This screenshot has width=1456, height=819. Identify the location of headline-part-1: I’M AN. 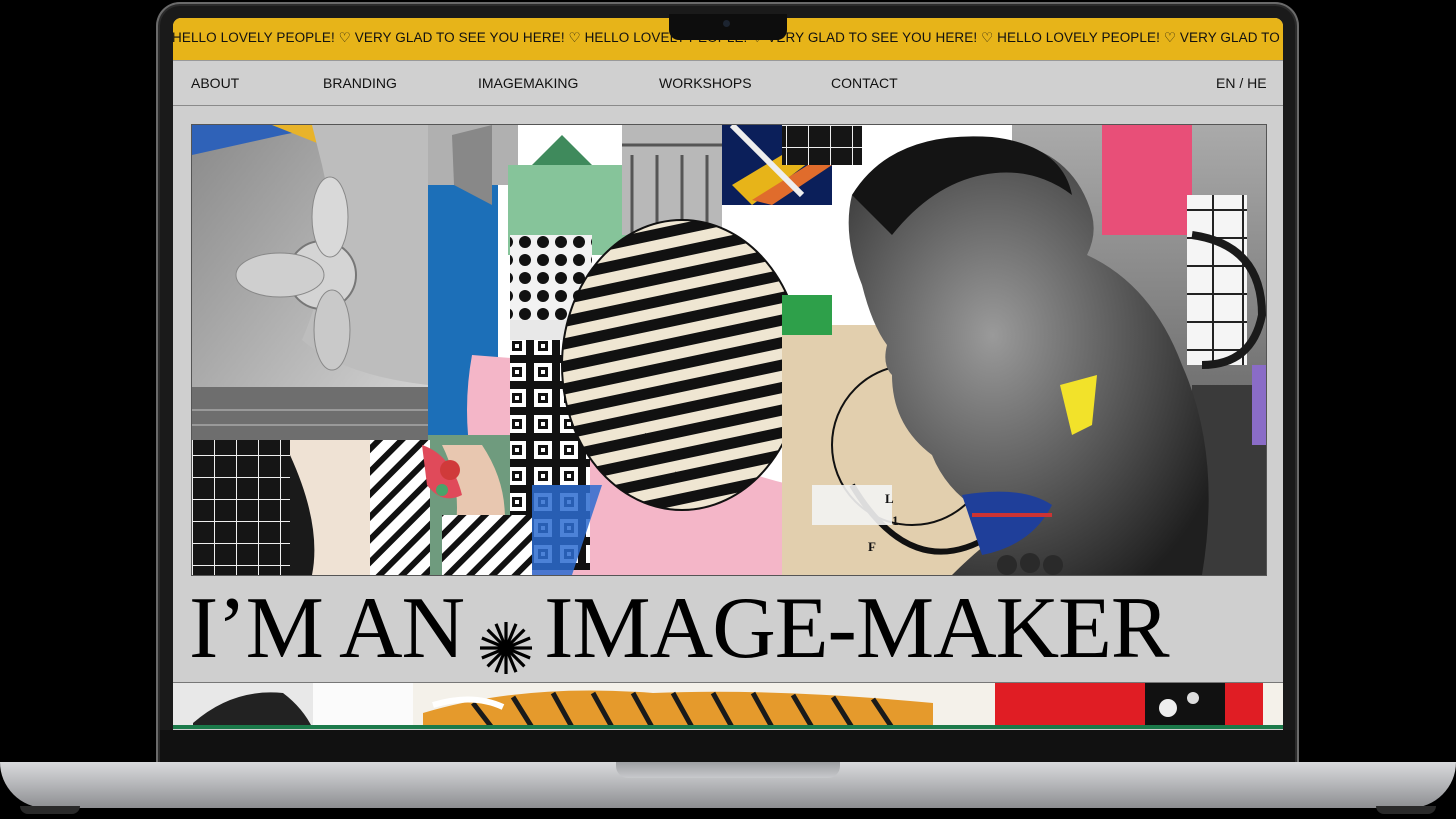
(327, 628).